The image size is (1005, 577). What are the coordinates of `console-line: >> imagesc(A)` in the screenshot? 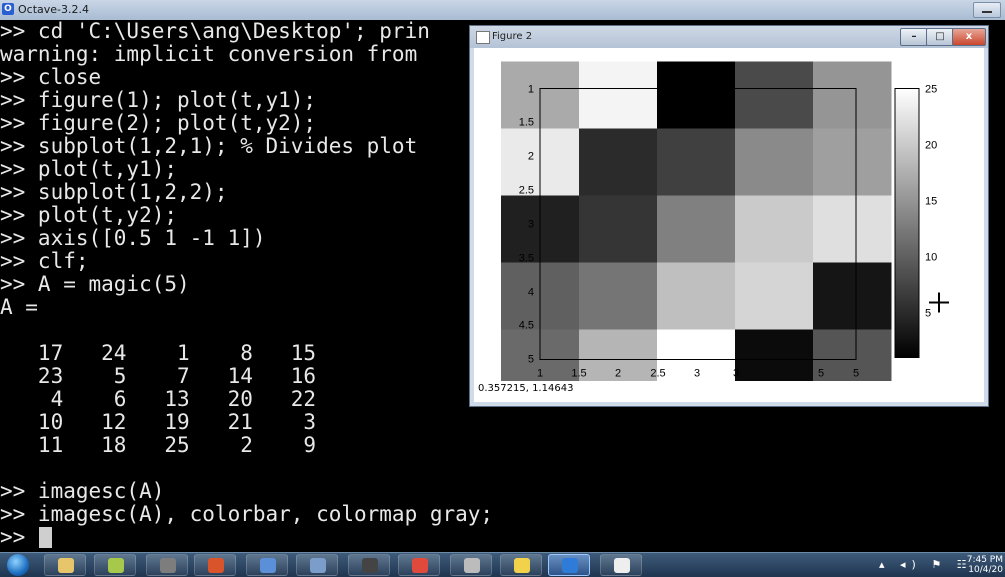 It's located at (82, 491).